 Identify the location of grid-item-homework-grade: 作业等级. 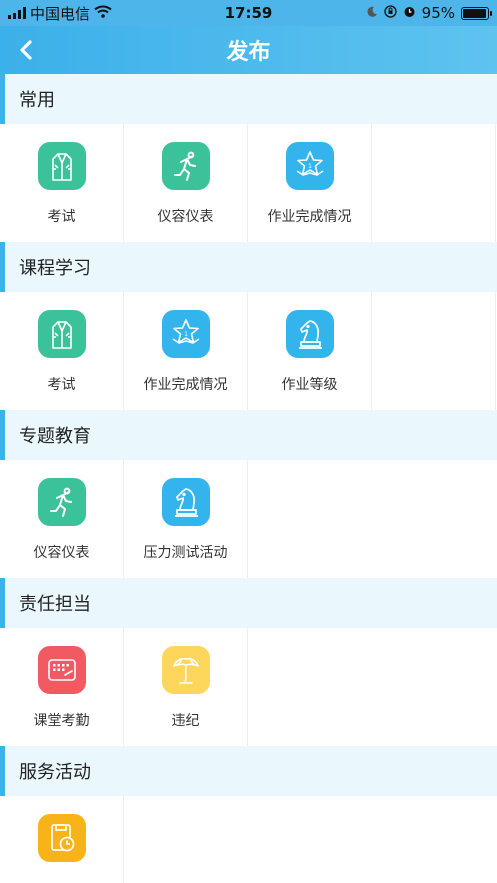
(310, 351).